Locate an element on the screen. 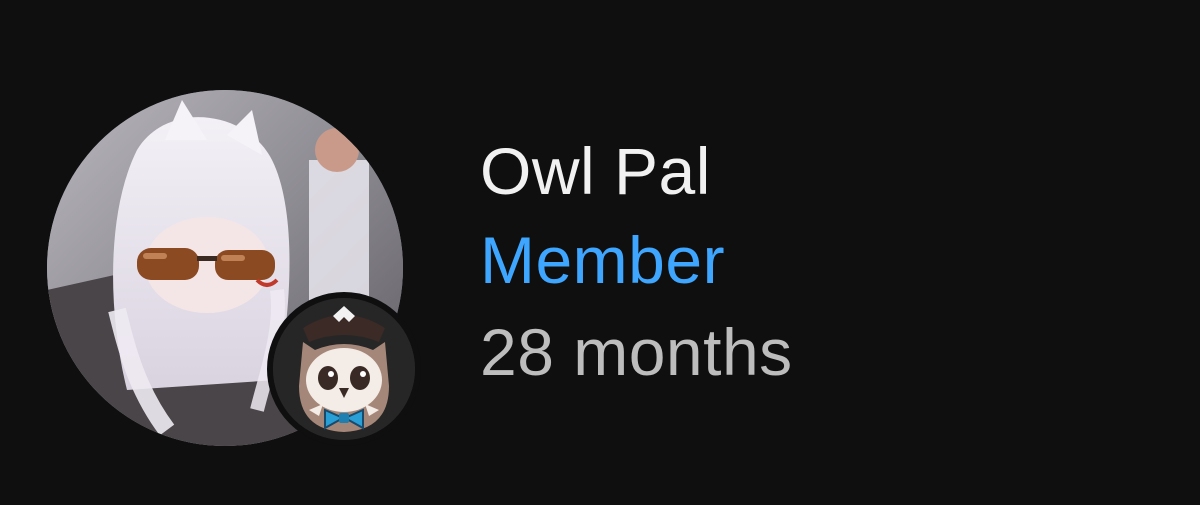 This screenshot has width=1200, height=505. membership-badge is located at coordinates (344, 369).